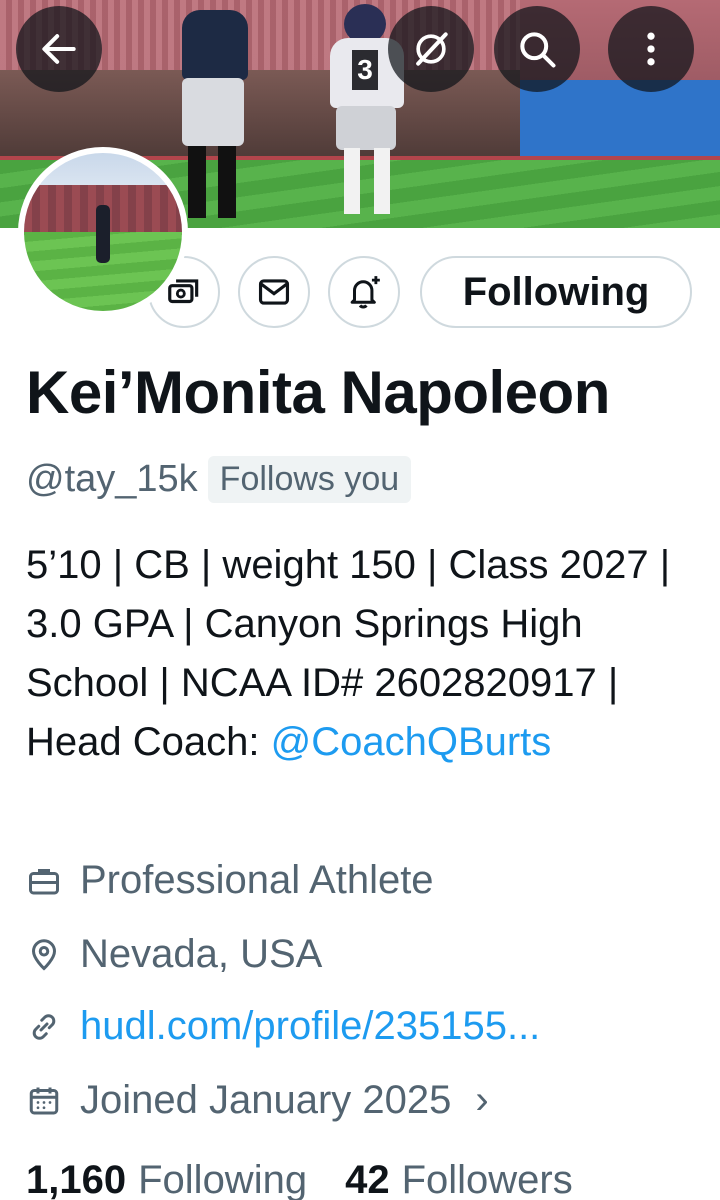  I want to click on grok-slash-icon, so click(432, 49).